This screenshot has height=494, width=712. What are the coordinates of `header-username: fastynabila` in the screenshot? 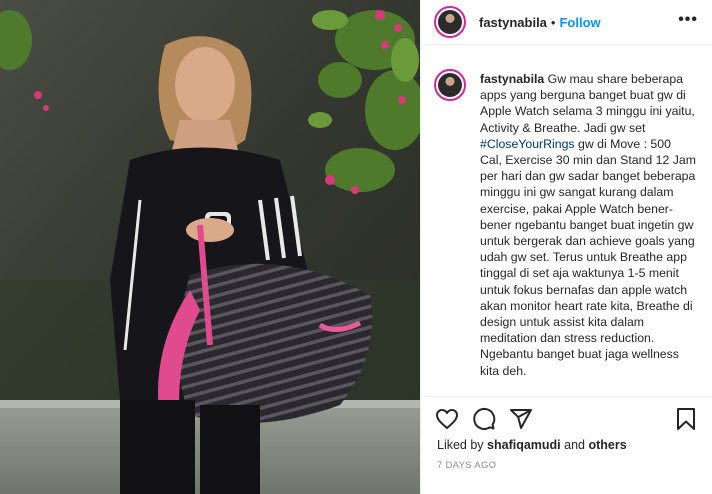 It's located at (513, 22).